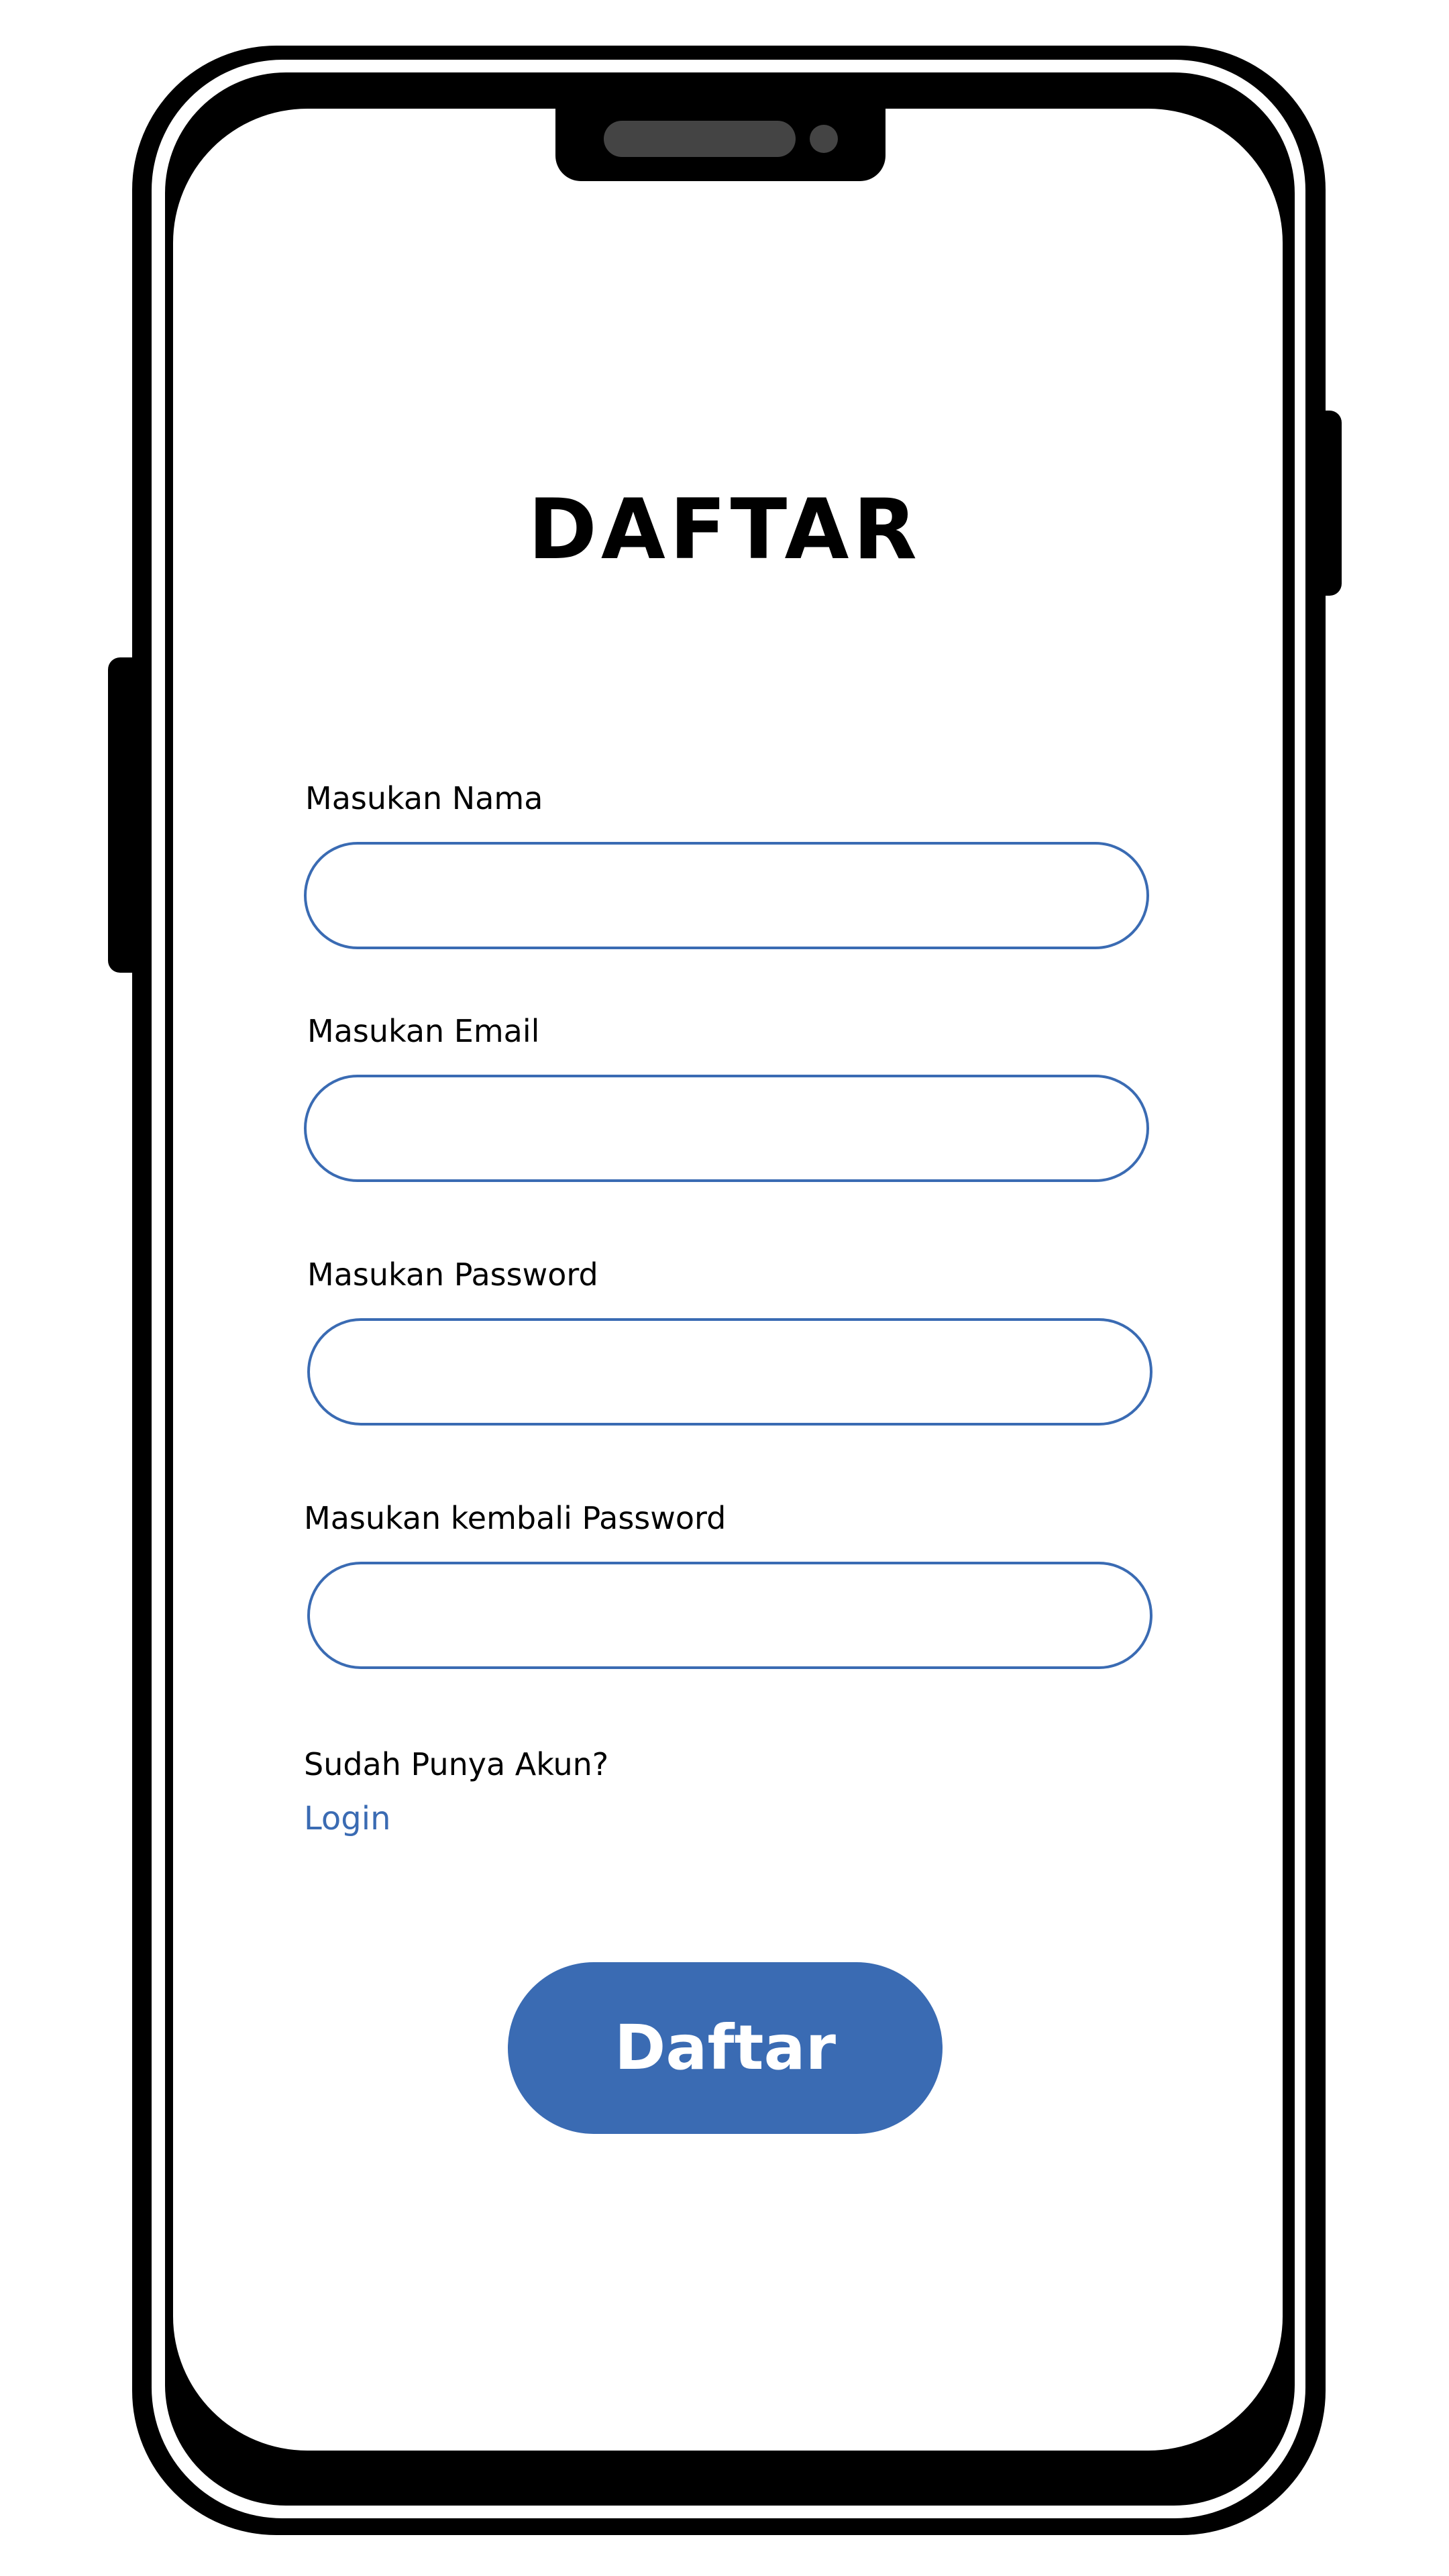  What do you see at coordinates (726, 895) in the screenshot?
I see `name-input` at bounding box center [726, 895].